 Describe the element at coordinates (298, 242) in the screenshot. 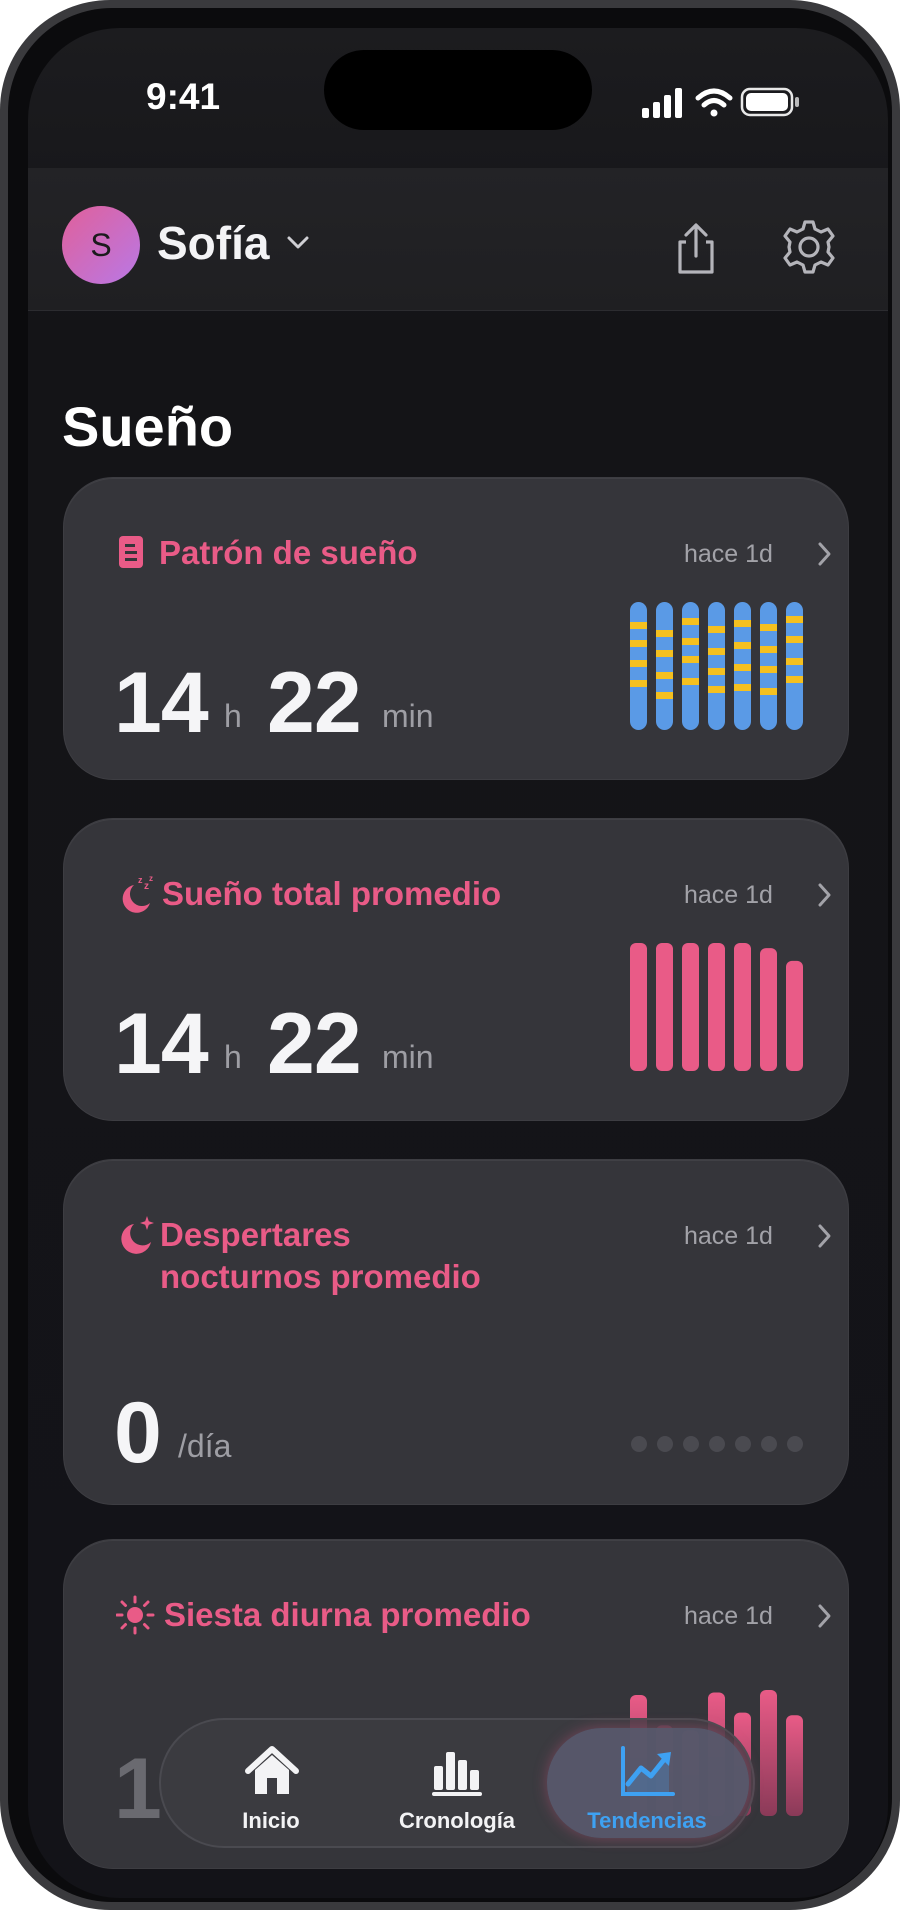

I see `chevron-down-icon` at that location.